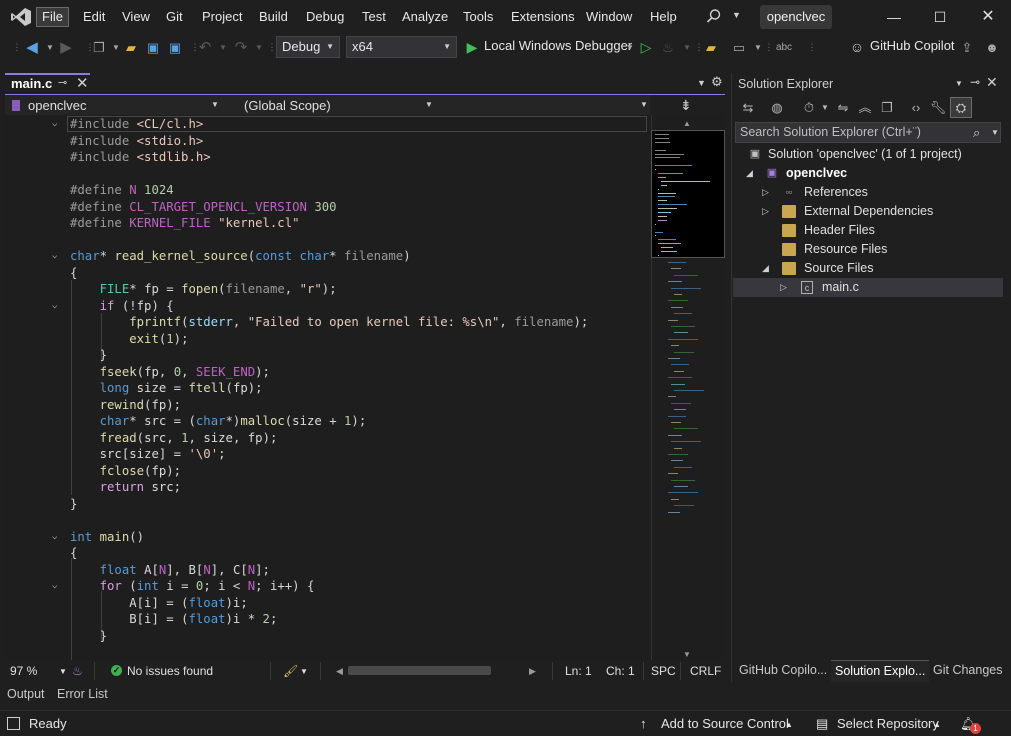 The width and height of the screenshot is (1011, 736). Describe the element at coordinates (327, 603) in the screenshot. I see `code-line: A[i] = (float)i;` at that location.